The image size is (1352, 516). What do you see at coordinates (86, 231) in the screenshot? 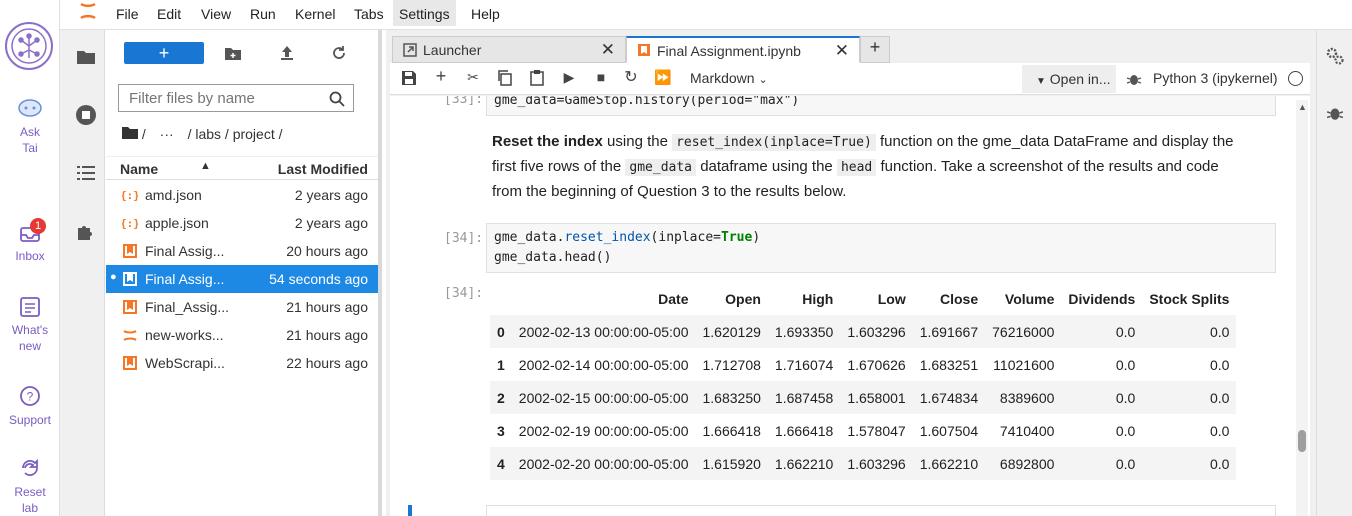
I see `extensions-icon` at bounding box center [86, 231].